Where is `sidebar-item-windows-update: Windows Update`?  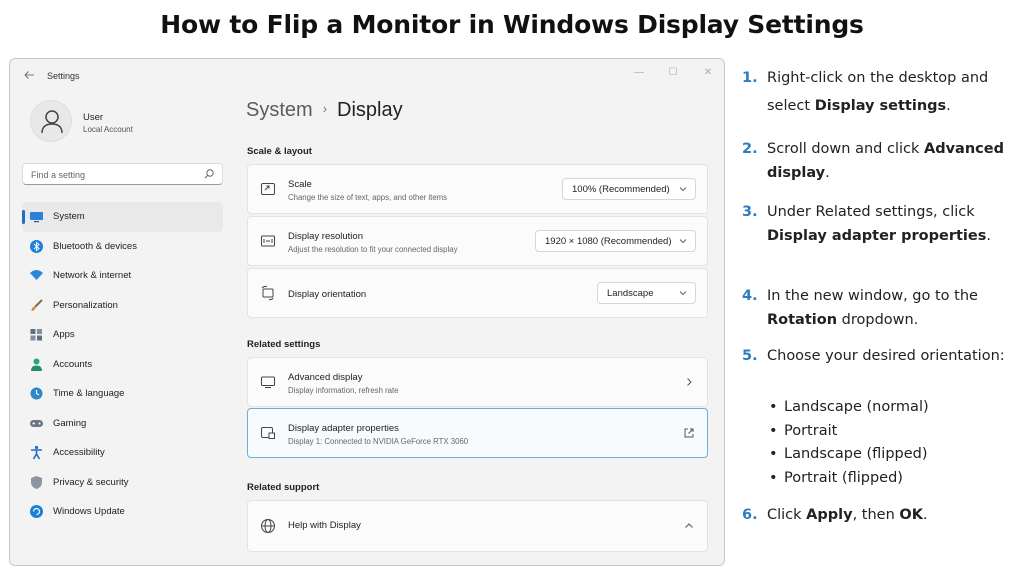 sidebar-item-windows-update: Windows Update is located at coordinates (122, 512).